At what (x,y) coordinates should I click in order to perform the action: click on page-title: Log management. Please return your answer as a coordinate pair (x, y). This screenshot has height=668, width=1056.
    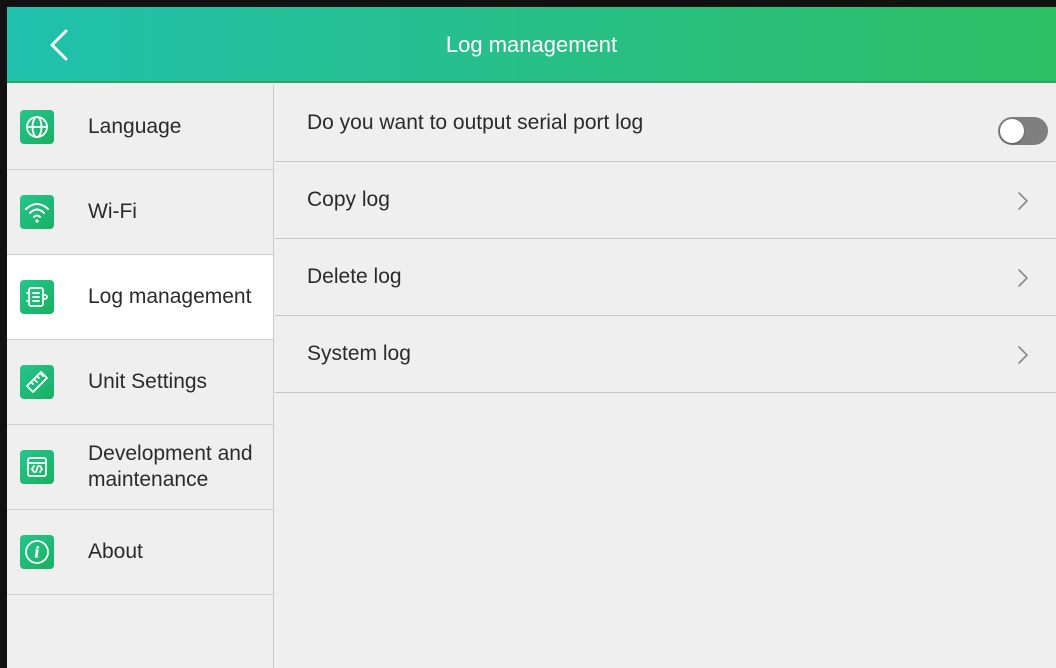
    Looking at the image, I should click on (531, 44).